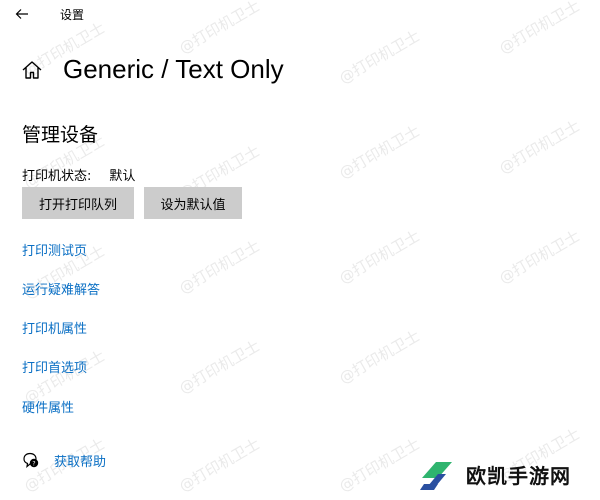  Describe the element at coordinates (60, 135) in the screenshot. I see `section-title-manage-device: 管理设备` at that location.